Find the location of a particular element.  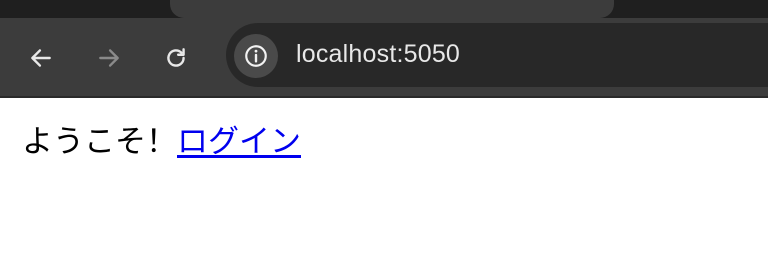

back-button is located at coordinates (41, 58).